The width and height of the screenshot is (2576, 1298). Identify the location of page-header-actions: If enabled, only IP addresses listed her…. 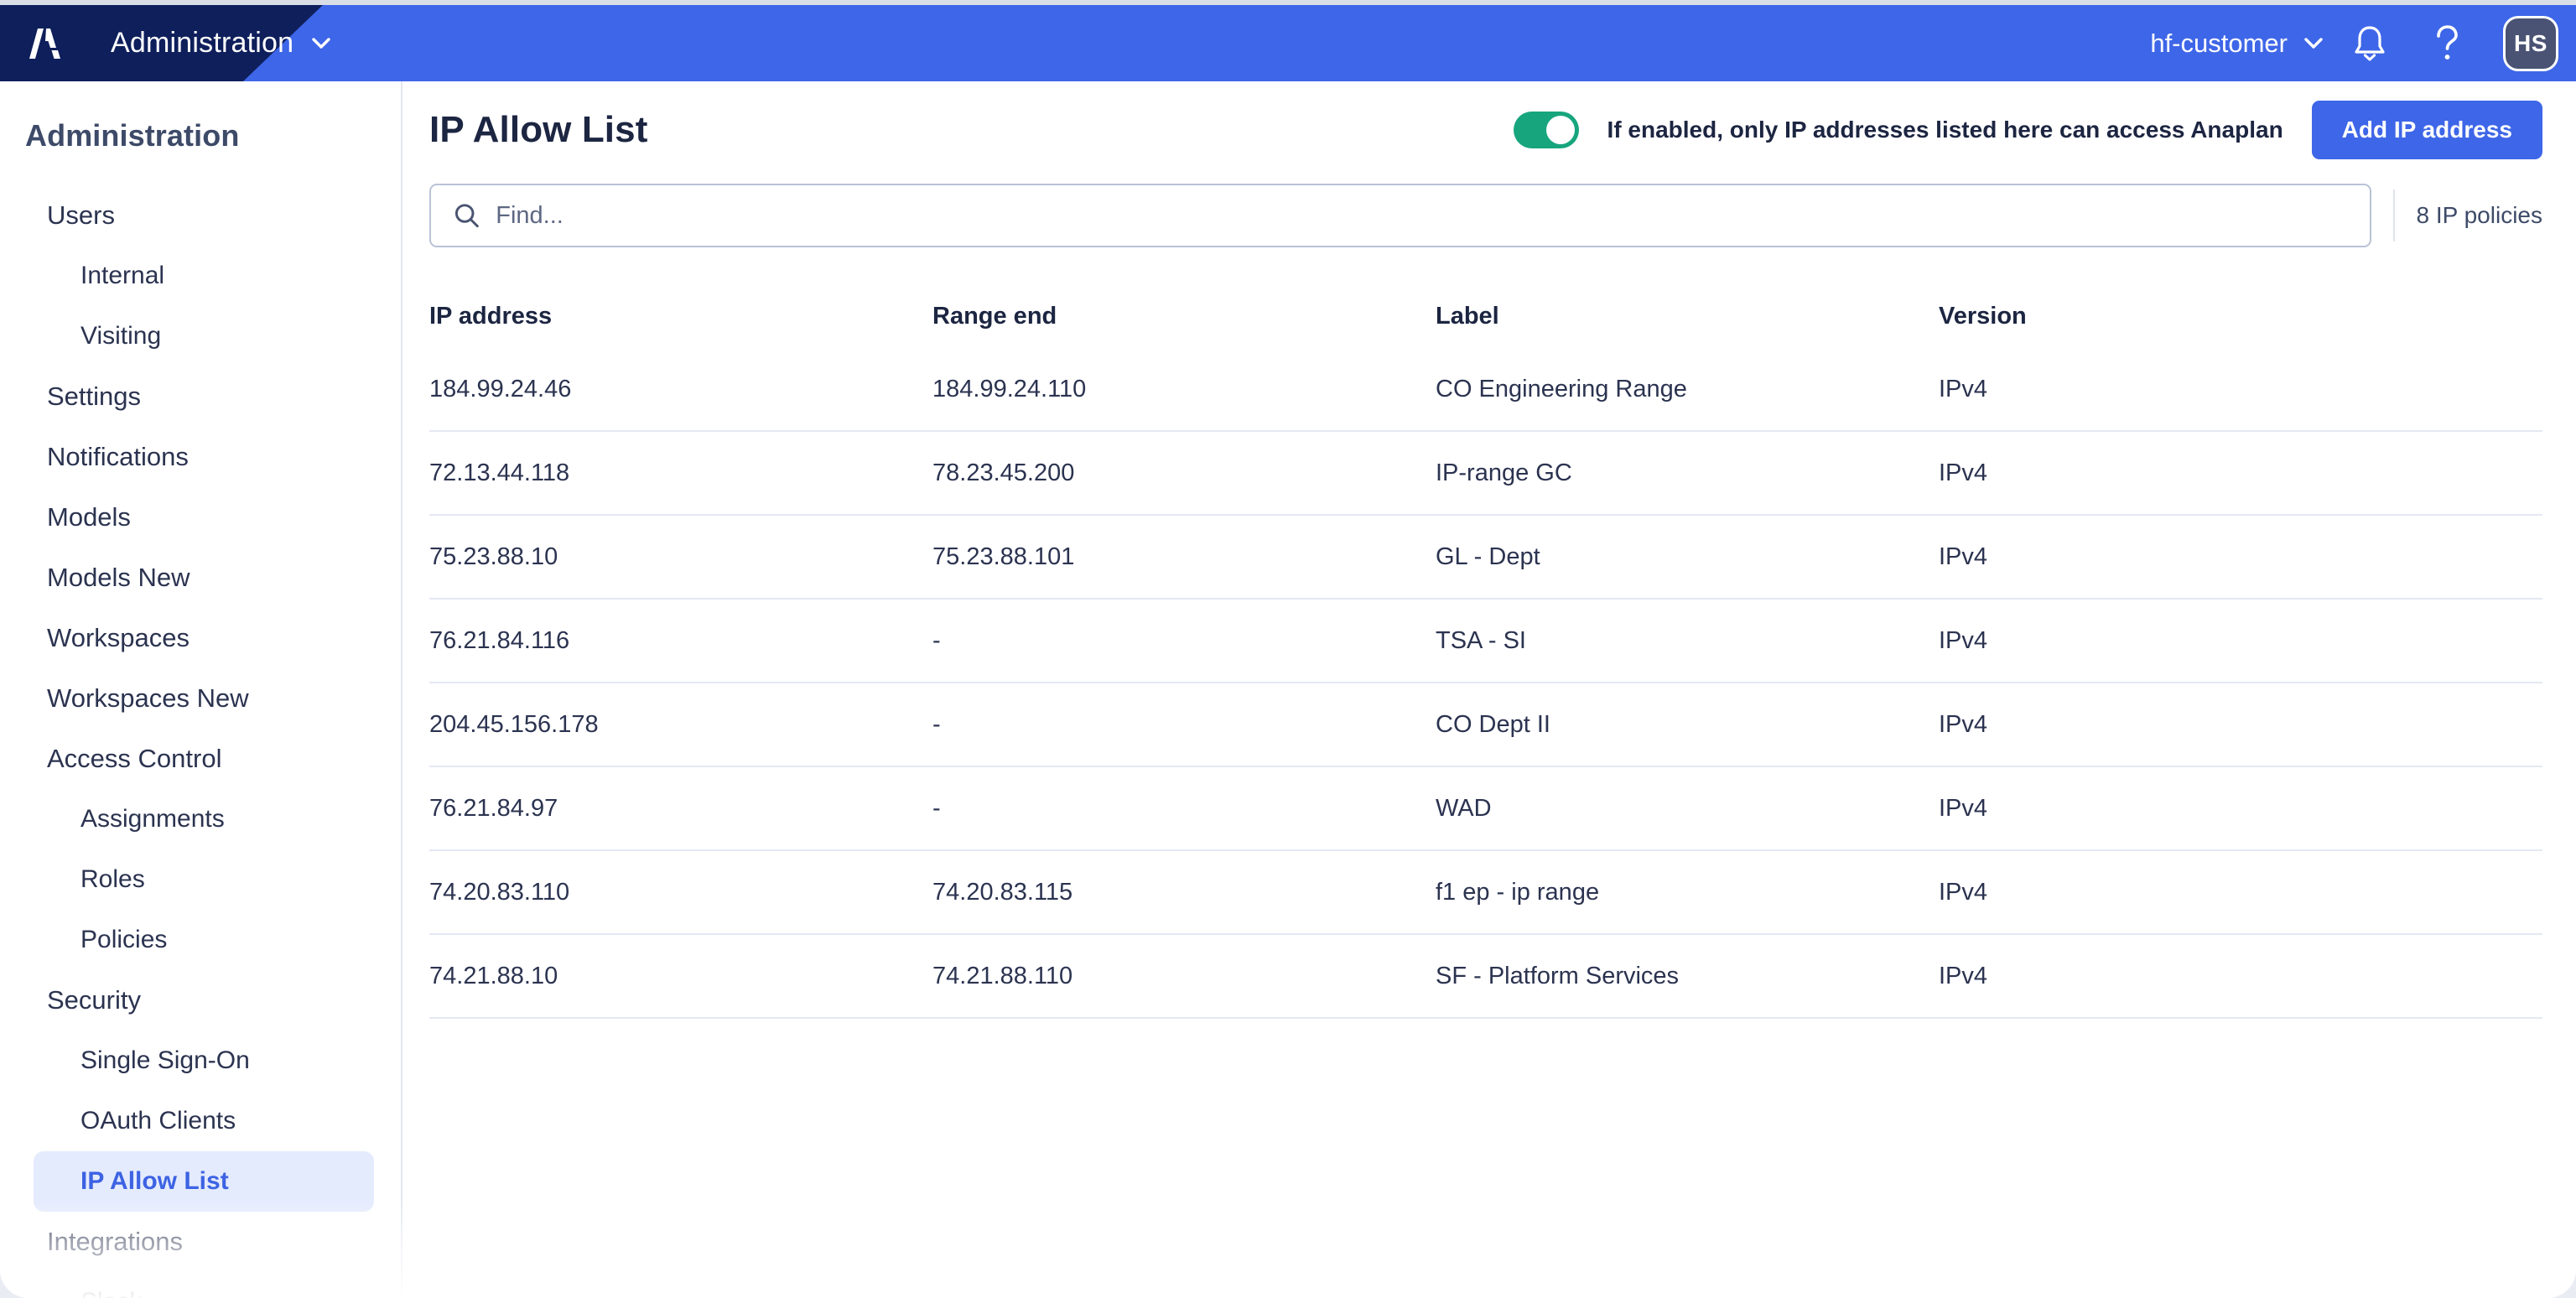
(2028, 130).